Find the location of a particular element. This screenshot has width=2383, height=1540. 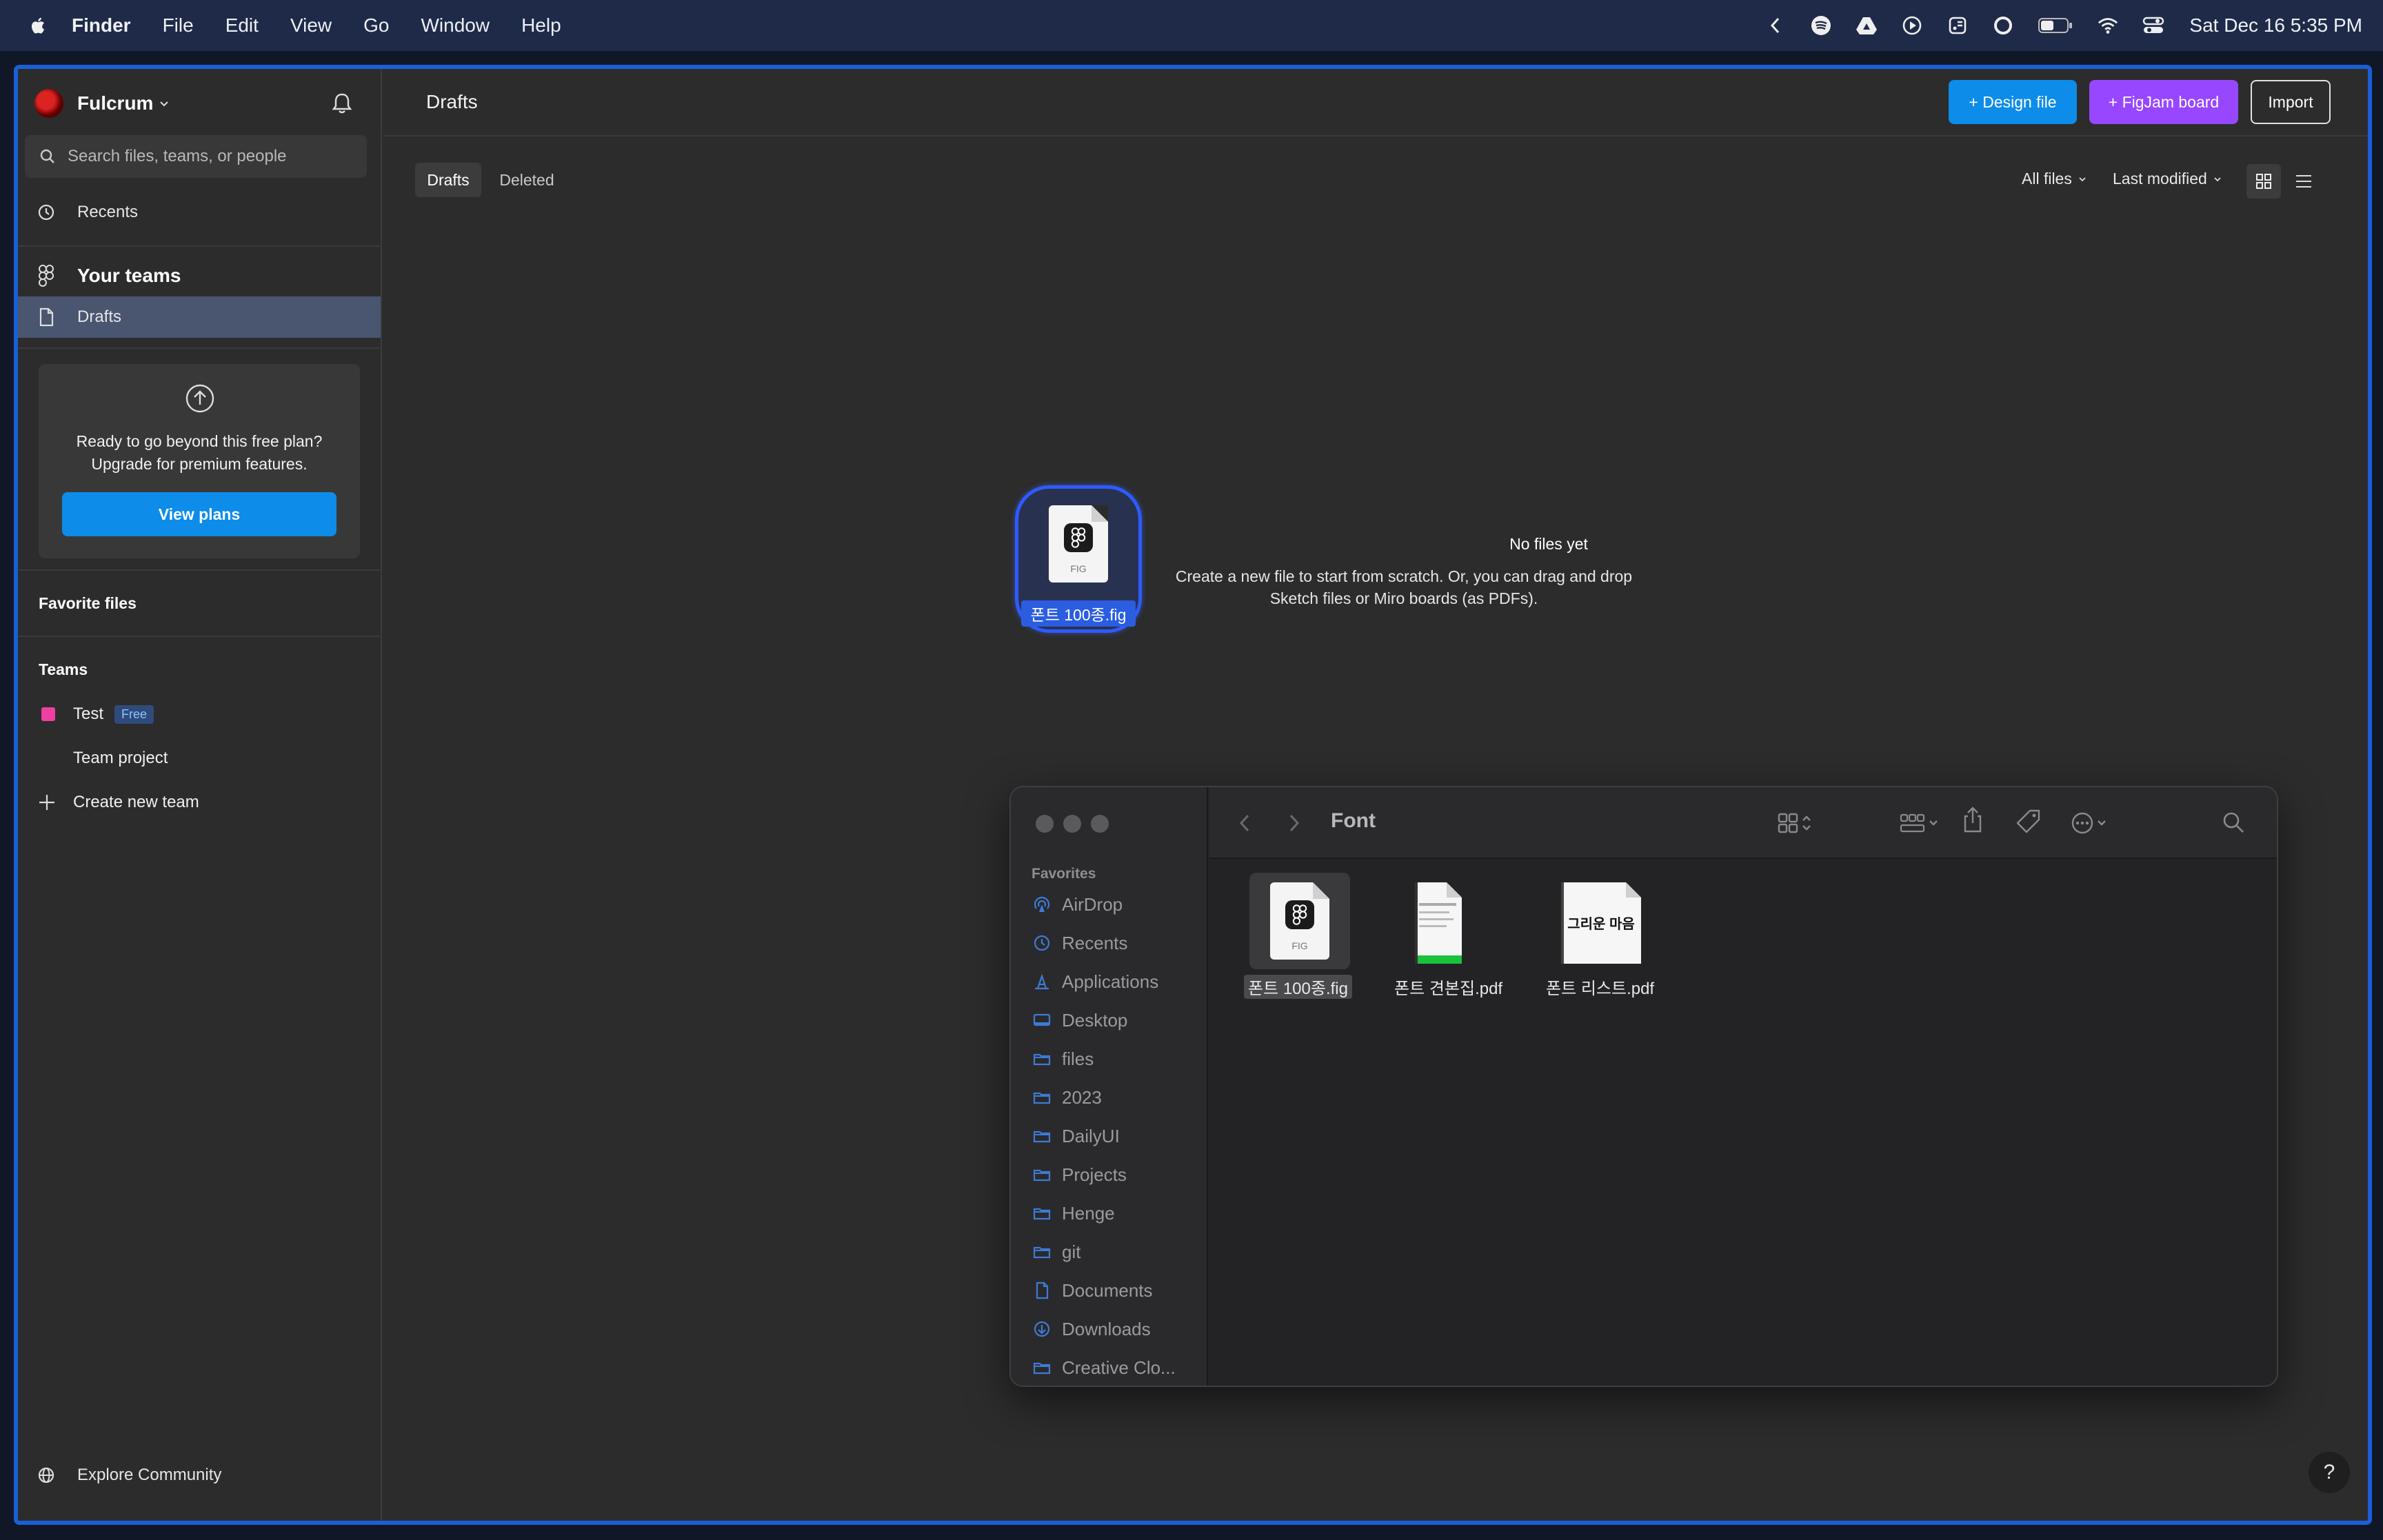

group-by-button is located at coordinates (1919, 823).